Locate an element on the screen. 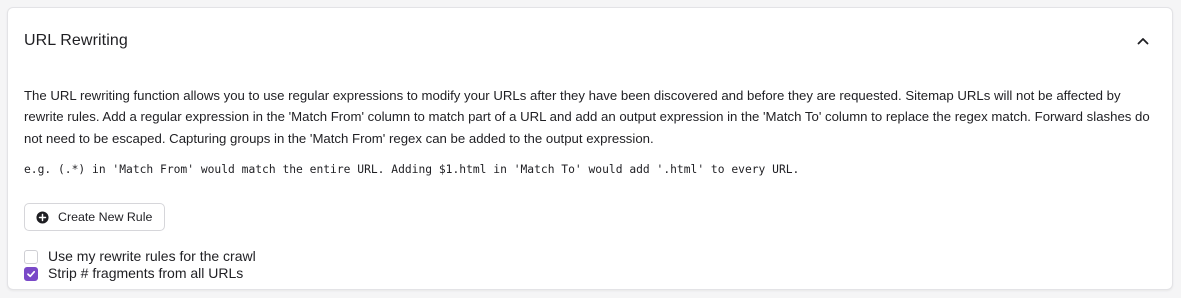  plus-circle-icon is located at coordinates (42, 217).